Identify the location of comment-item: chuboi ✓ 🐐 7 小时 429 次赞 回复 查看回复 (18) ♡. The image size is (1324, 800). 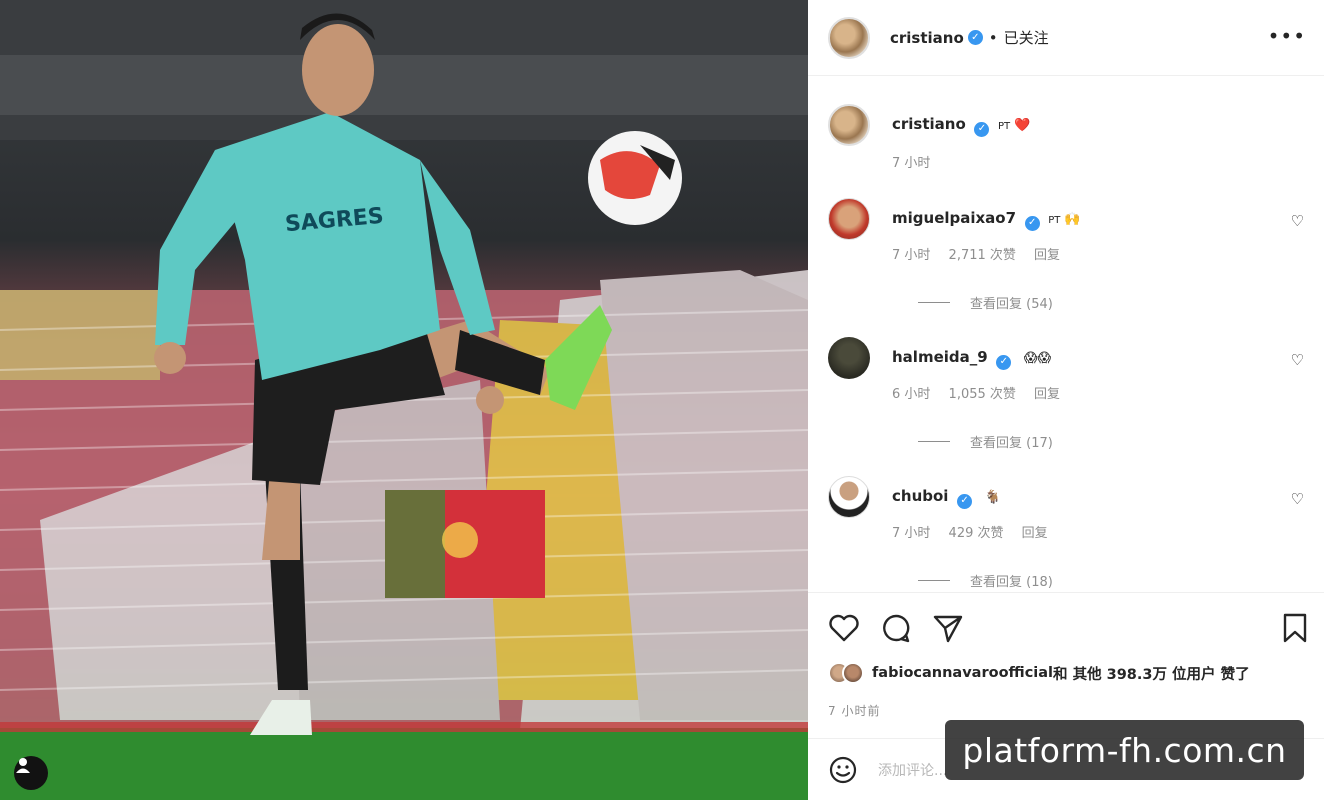
(1068, 533).